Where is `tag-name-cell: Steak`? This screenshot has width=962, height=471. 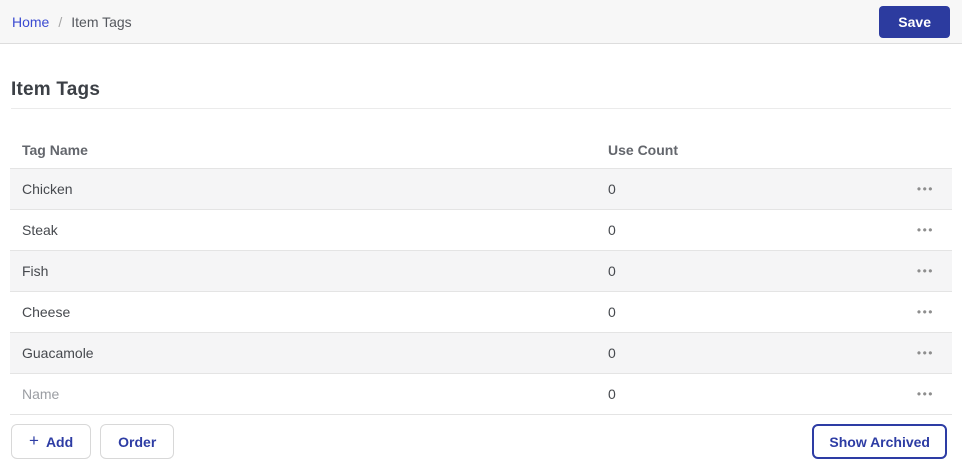 tag-name-cell: Steak is located at coordinates (309, 230).